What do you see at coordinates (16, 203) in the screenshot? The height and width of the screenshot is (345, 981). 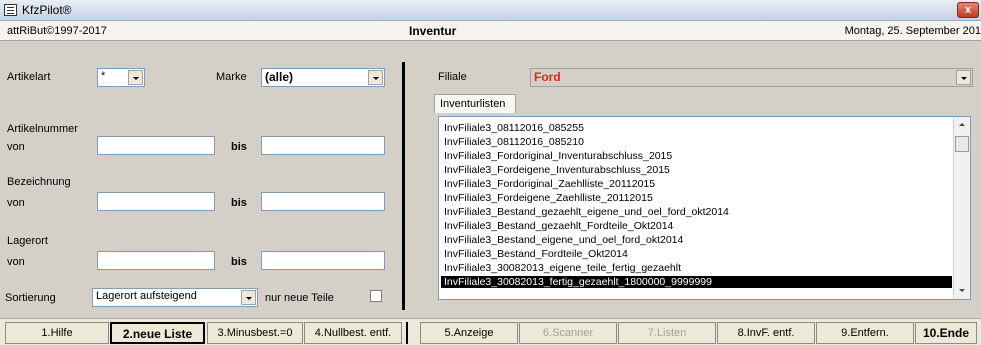 I see `bezeichnung-von-label: von` at bounding box center [16, 203].